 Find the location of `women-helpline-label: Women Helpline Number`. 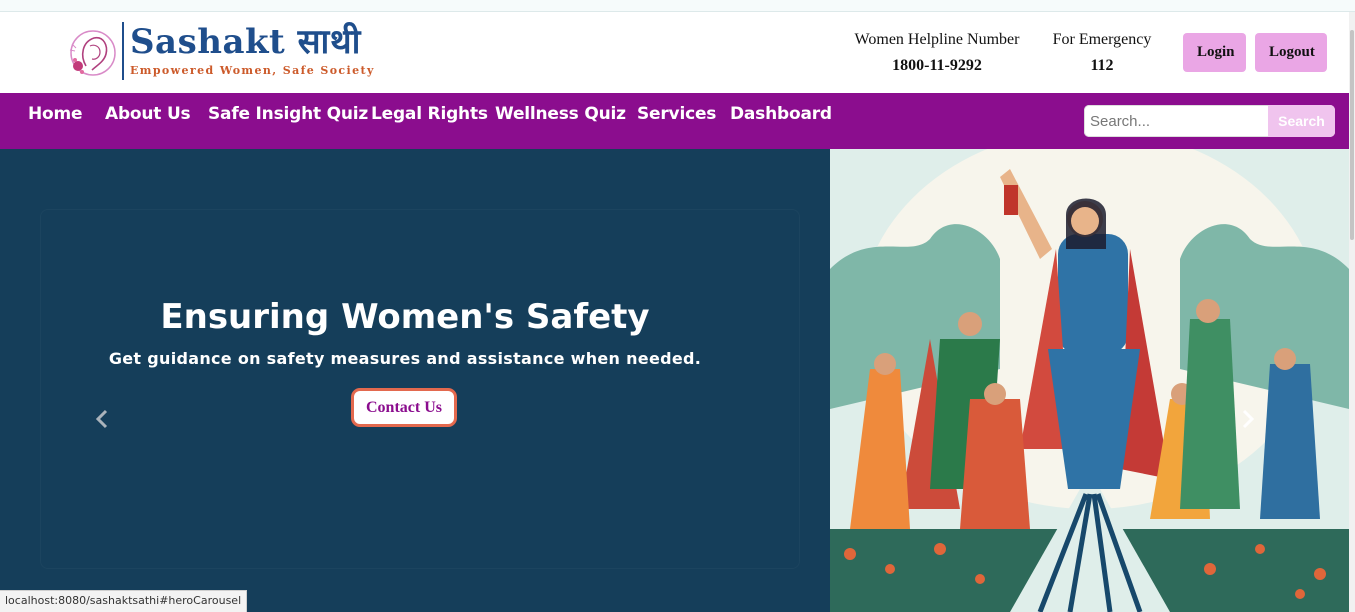

women-helpline-label: Women Helpline Number is located at coordinates (937, 39).